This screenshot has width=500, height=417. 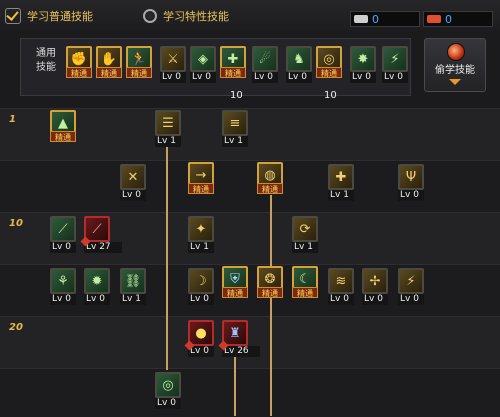 I want to click on skill-slot: ≡ Lv 1, so click(x=235, y=128).